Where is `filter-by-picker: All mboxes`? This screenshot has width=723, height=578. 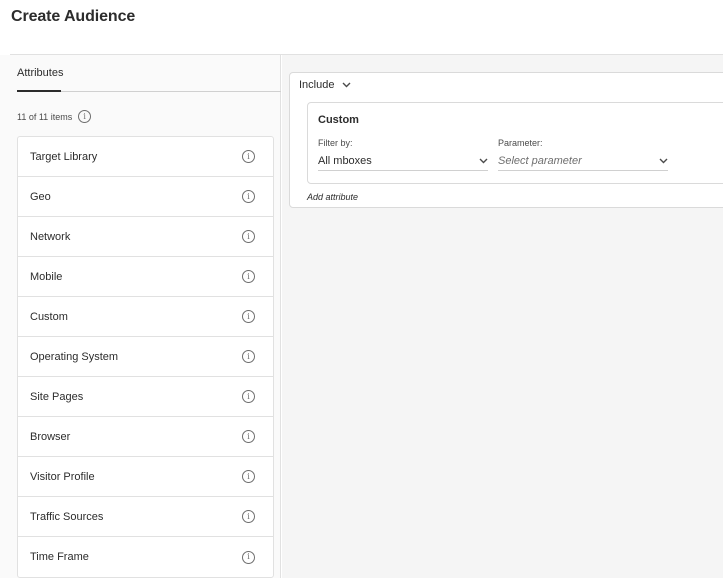
filter-by-picker: All mboxes is located at coordinates (403, 161).